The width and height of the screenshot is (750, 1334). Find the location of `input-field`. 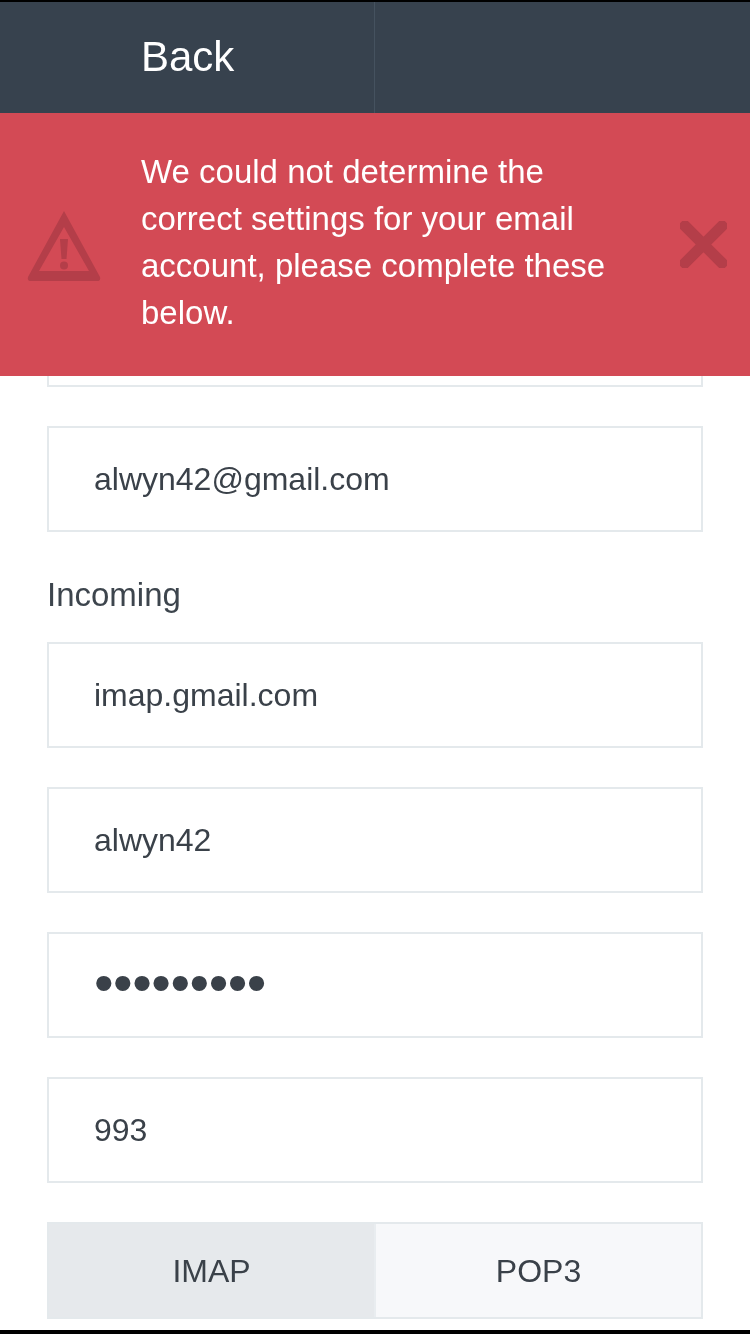

input-field is located at coordinates (375, 381).